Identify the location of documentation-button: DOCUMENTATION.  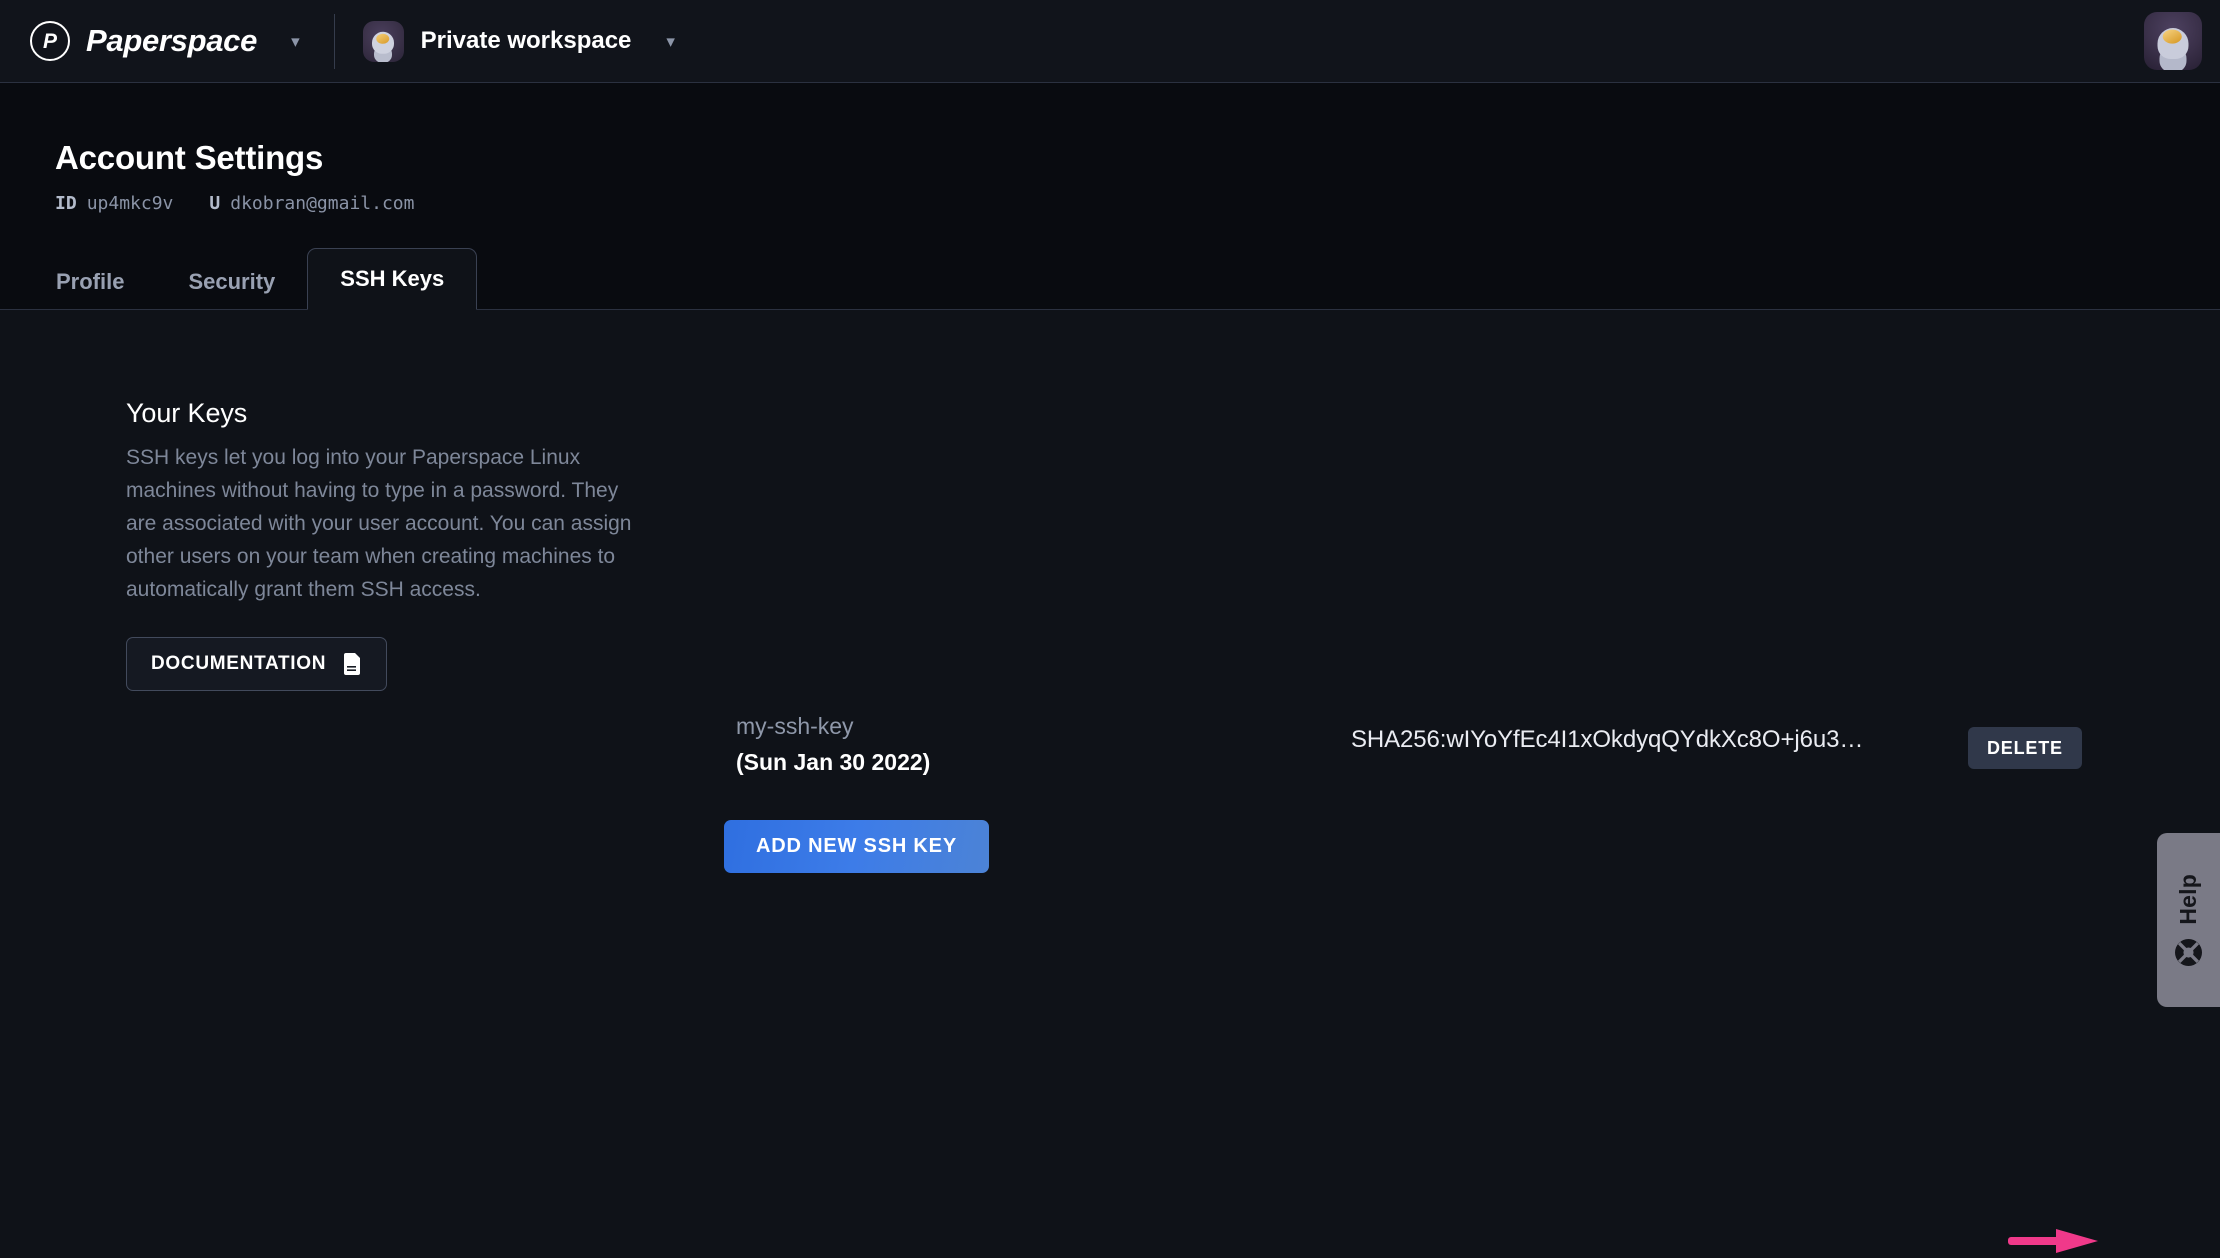
(257, 664).